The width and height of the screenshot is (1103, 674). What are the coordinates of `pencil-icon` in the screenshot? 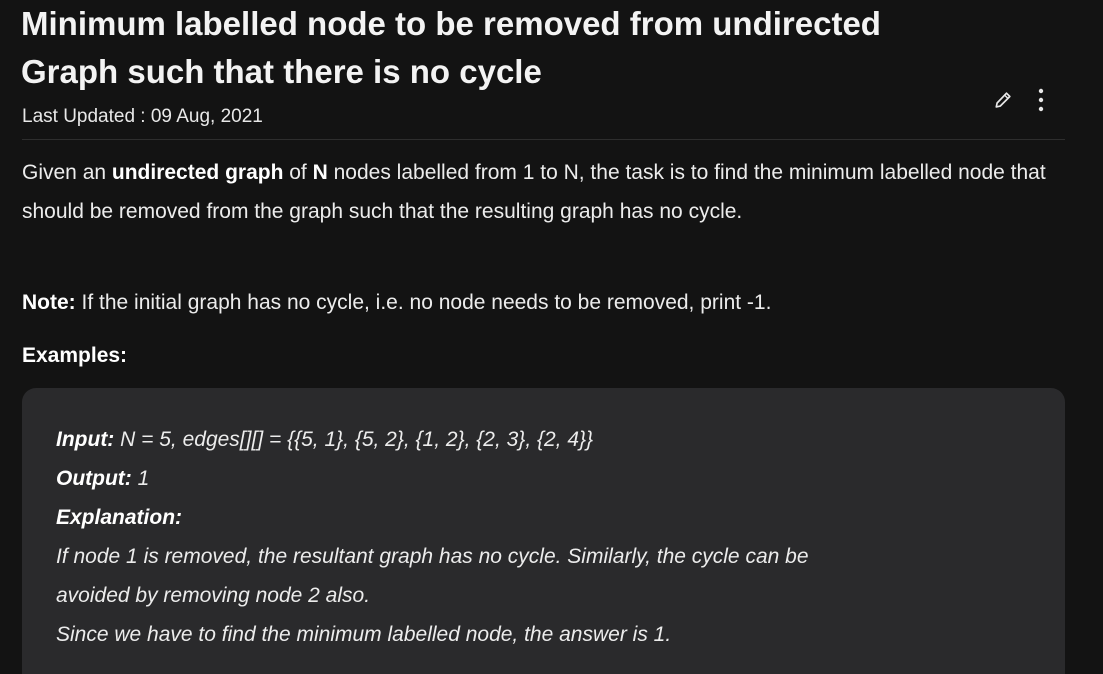 It's located at (1003, 100).